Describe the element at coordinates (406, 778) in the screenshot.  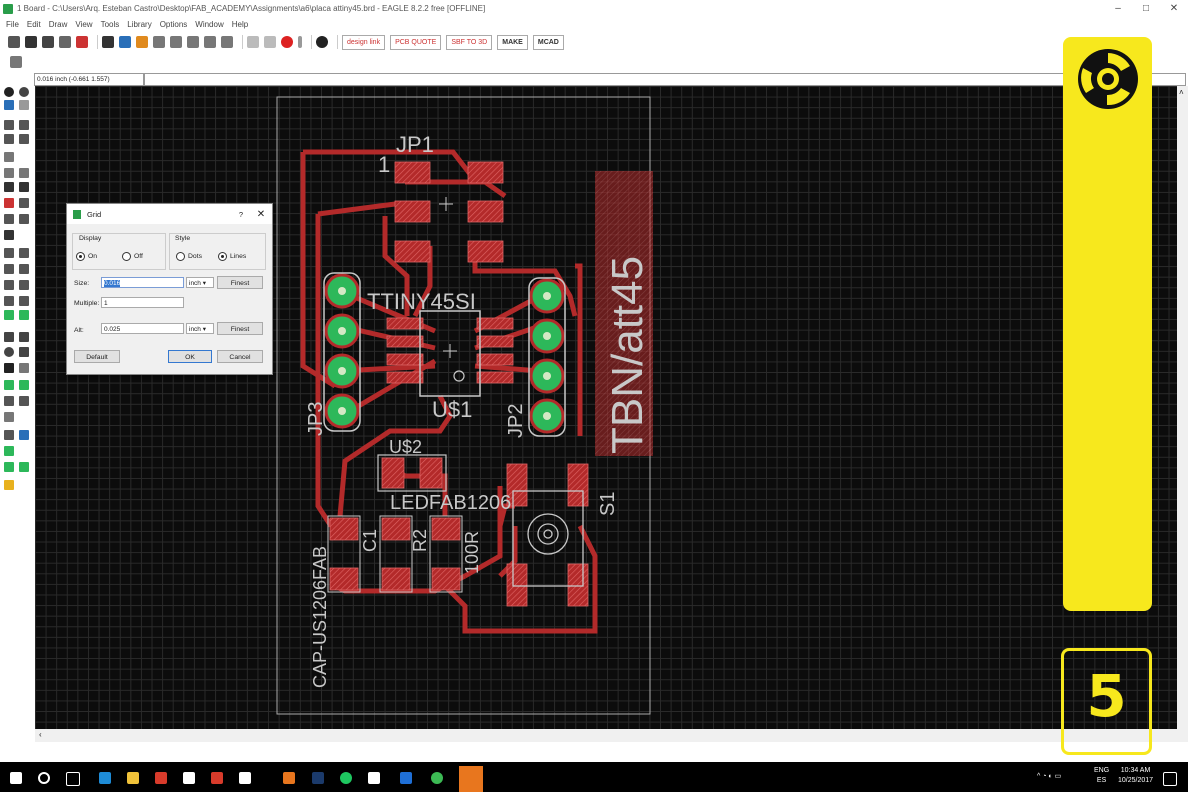
I see `app-c-icon` at that location.